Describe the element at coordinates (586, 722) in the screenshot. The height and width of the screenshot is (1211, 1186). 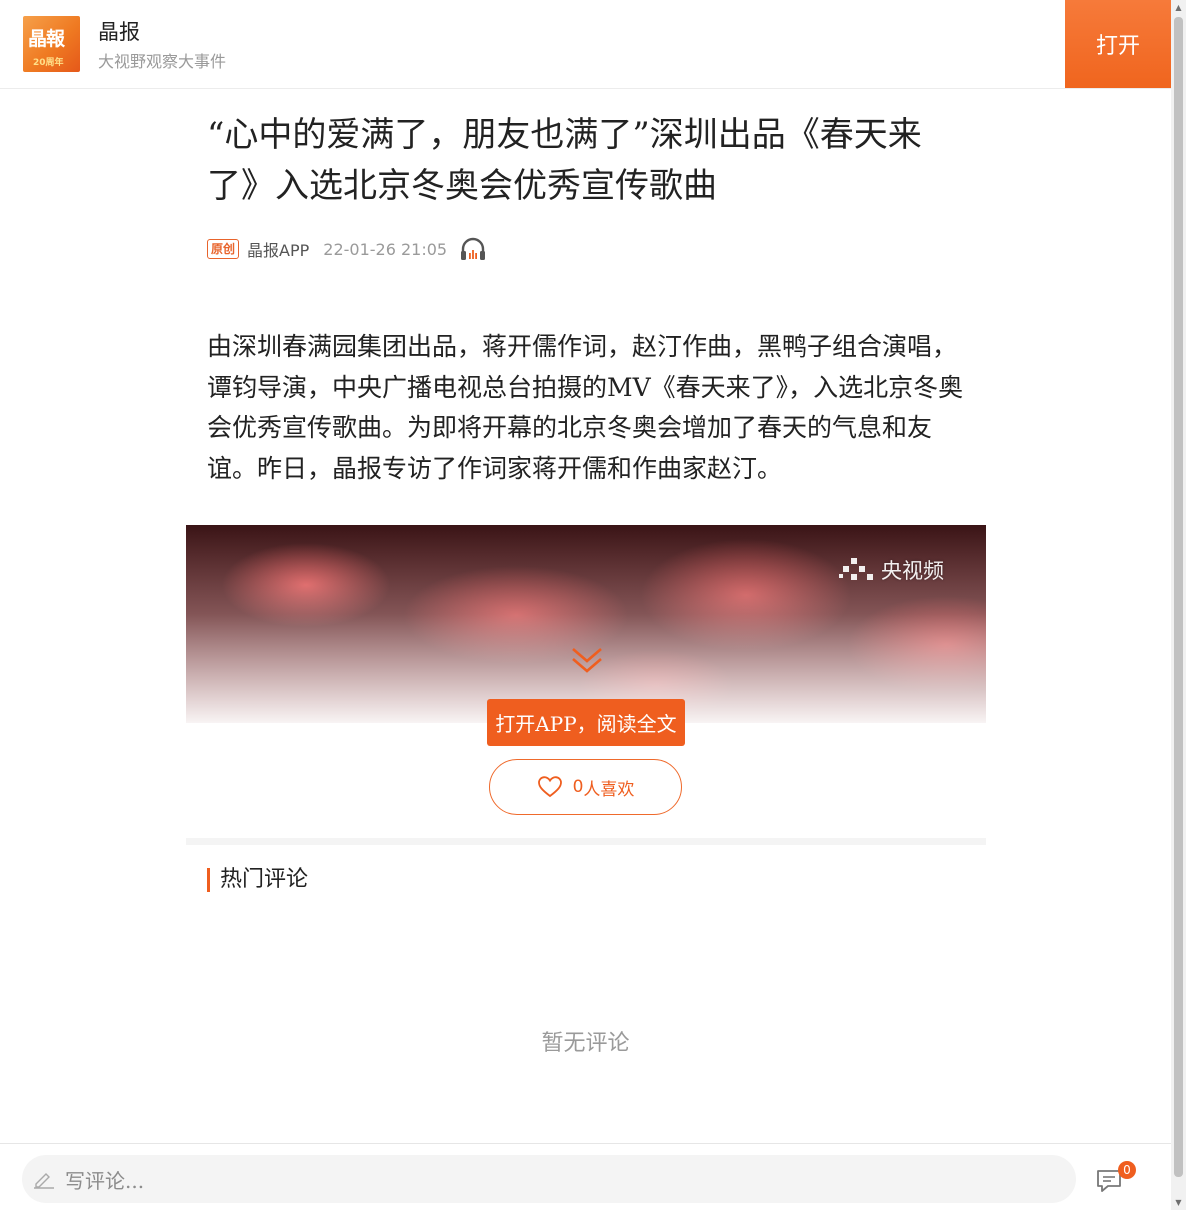
I see `read-full-article-button: 打开APP，阅读全文` at that location.